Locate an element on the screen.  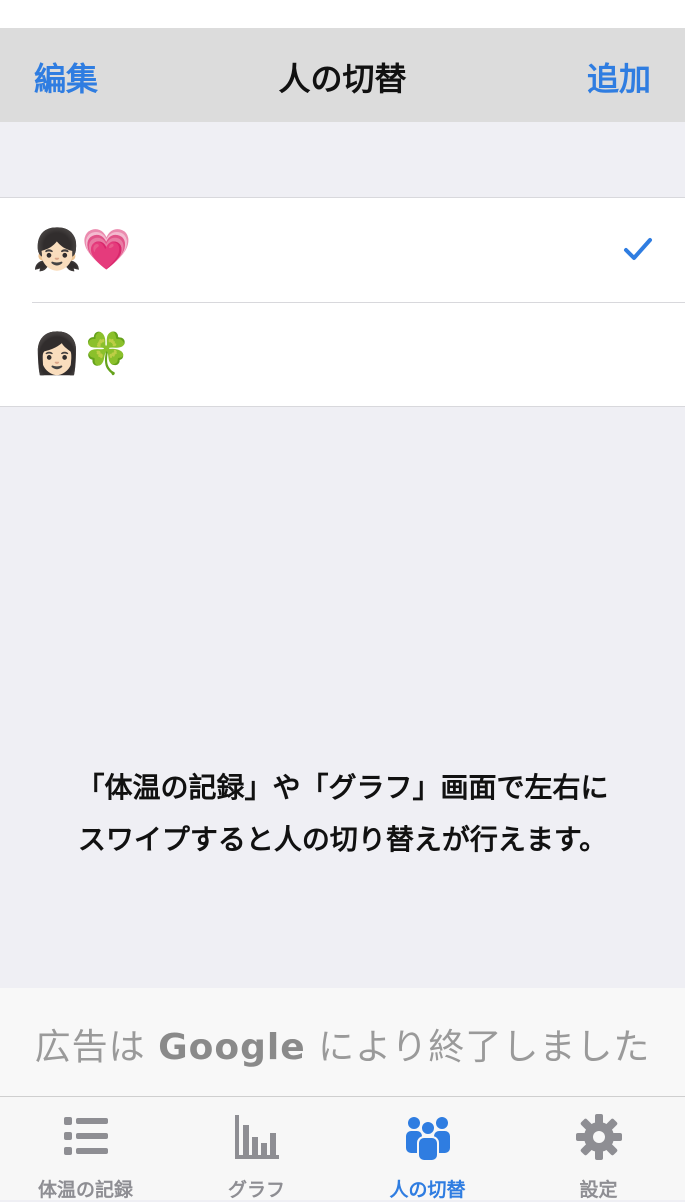
tab-bar: 体温の記録 グラフ 人の切替 設定 is located at coordinates (342, 1148).